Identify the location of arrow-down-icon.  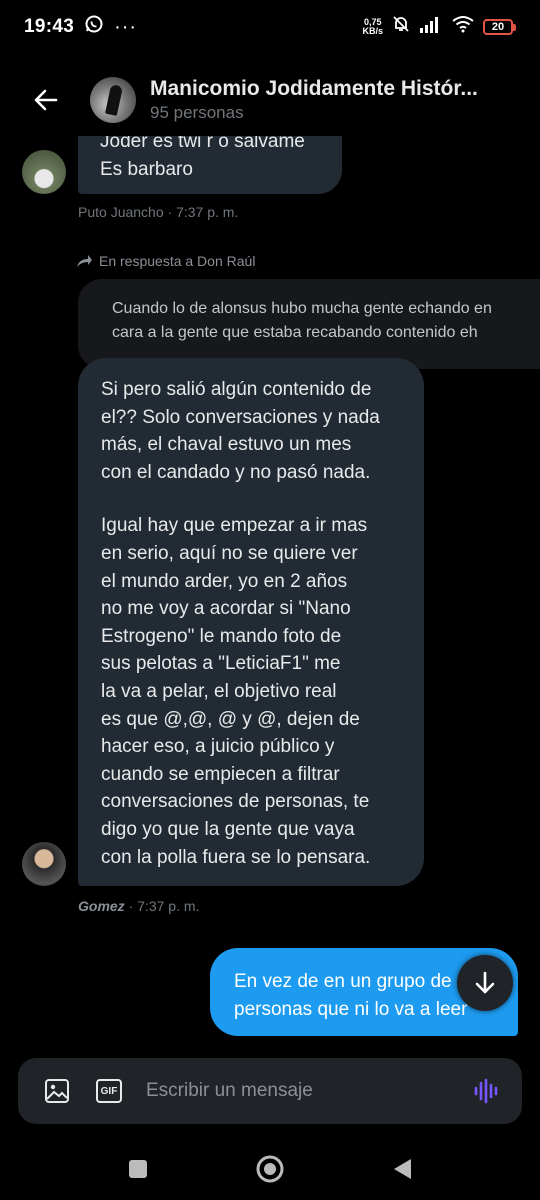
(485, 982).